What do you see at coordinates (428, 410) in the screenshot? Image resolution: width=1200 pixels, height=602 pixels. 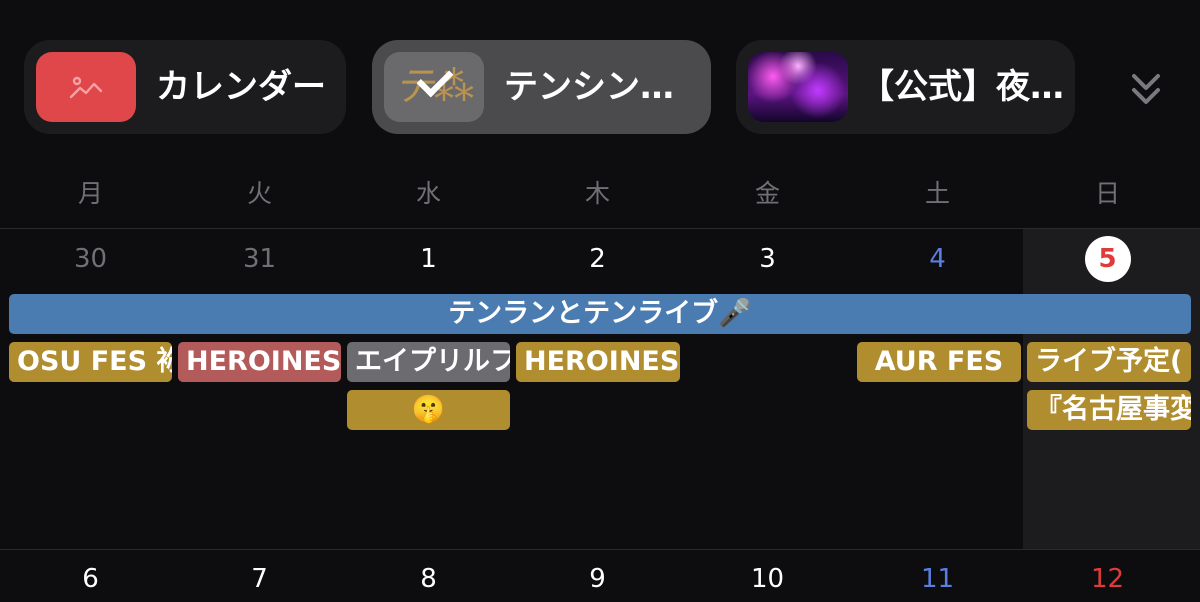 I see `event-secret: 🤫` at bounding box center [428, 410].